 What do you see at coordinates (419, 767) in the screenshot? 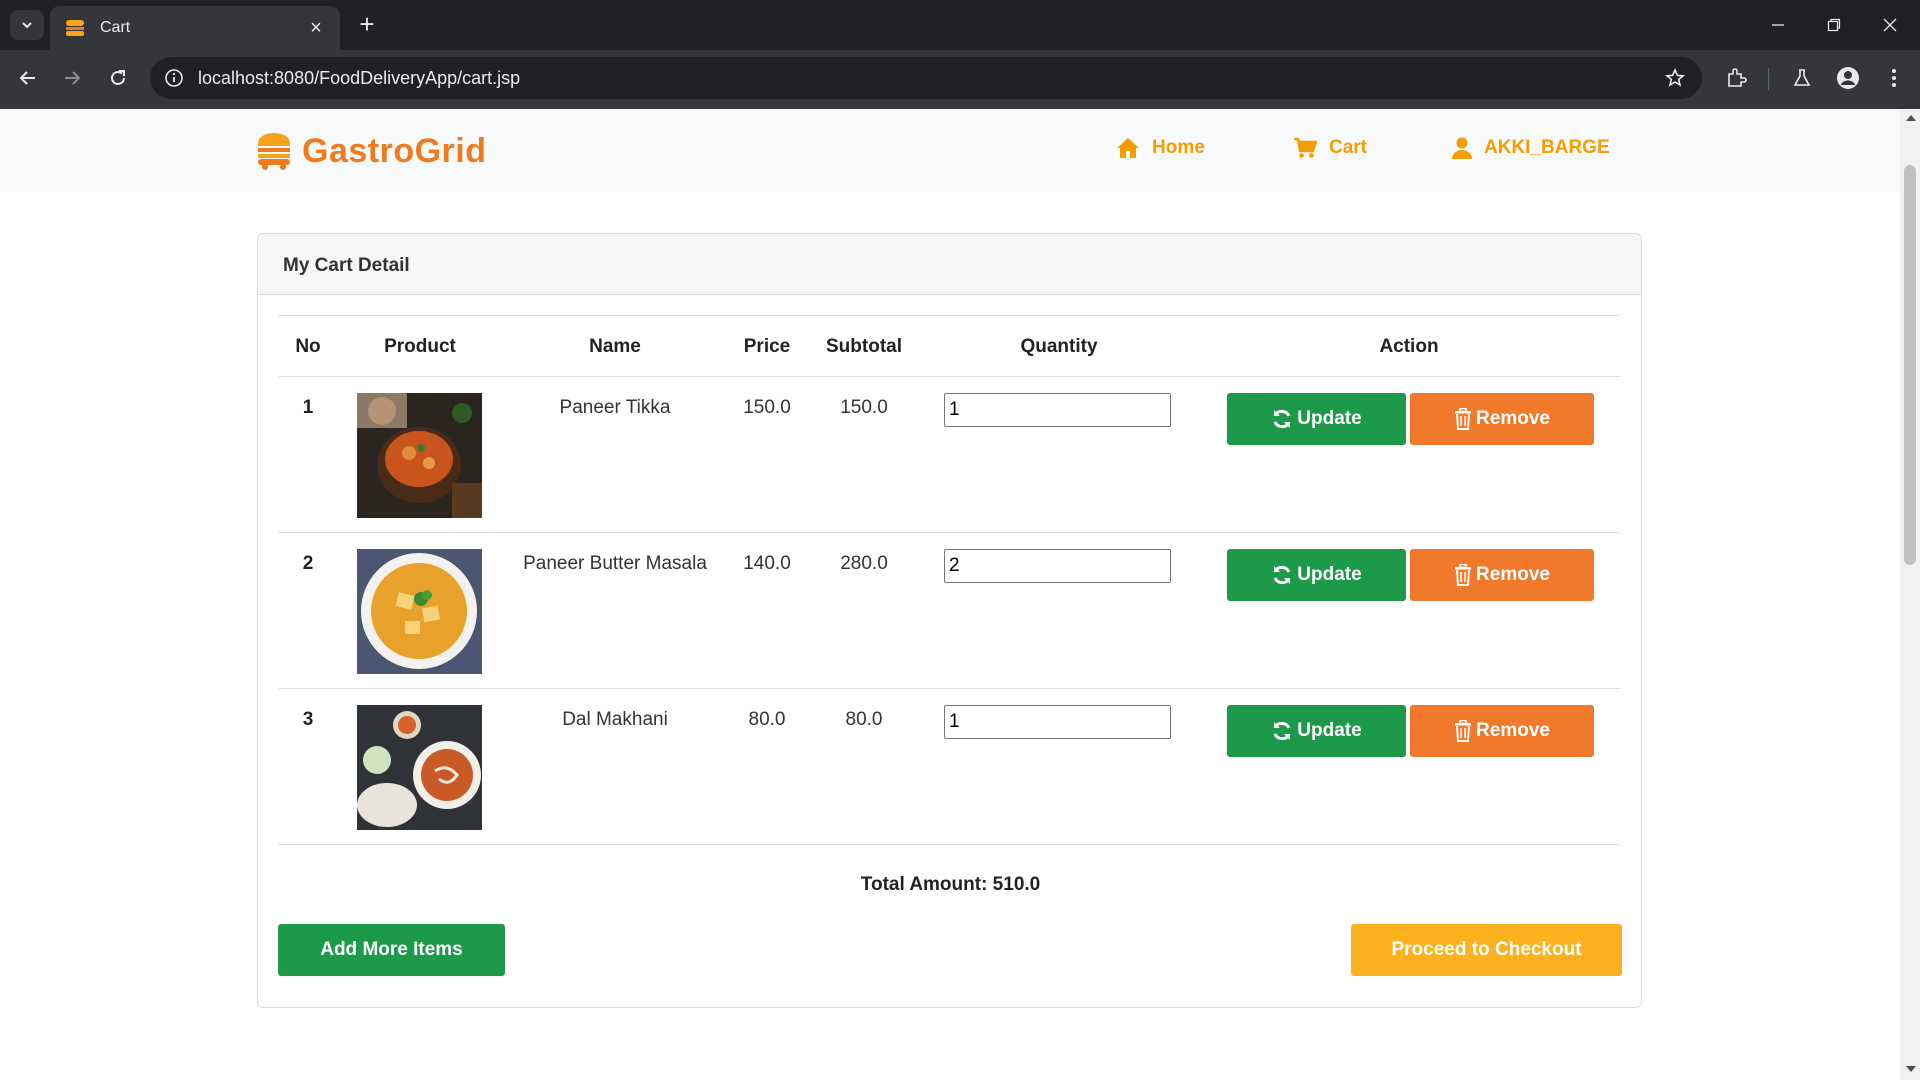
I see `dal-makhani-image` at bounding box center [419, 767].